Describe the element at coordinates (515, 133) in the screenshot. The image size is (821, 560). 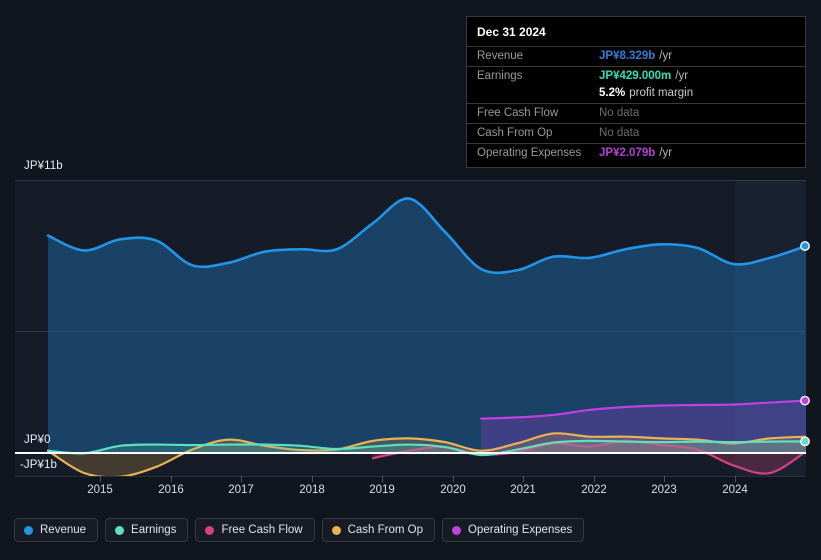
I see `tooltip-row-label: Cash From Op` at that location.